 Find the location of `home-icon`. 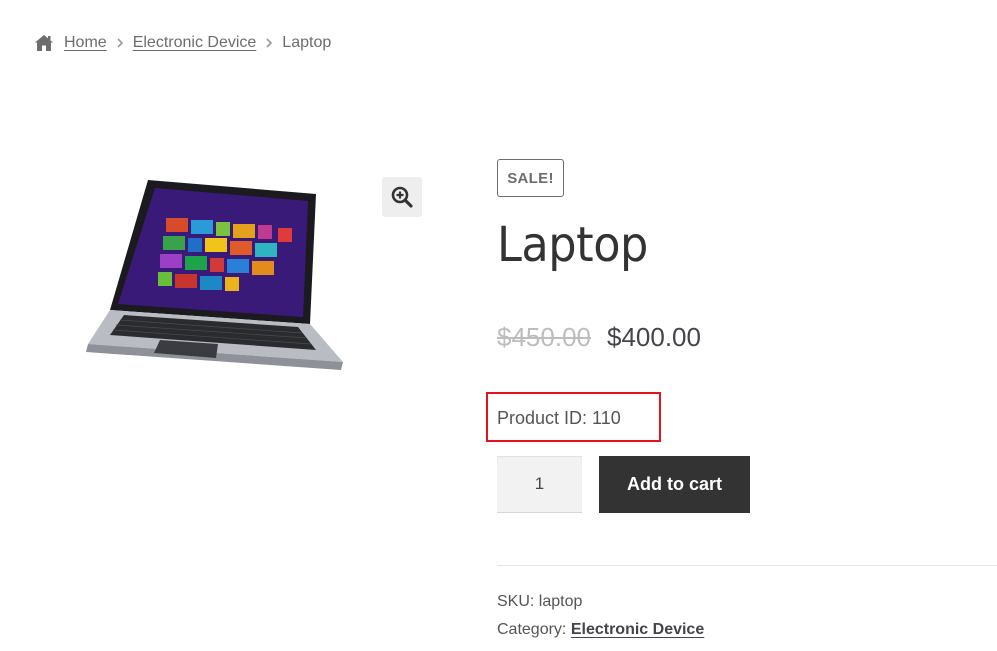

home-icon is located at coordinates (44, 43).